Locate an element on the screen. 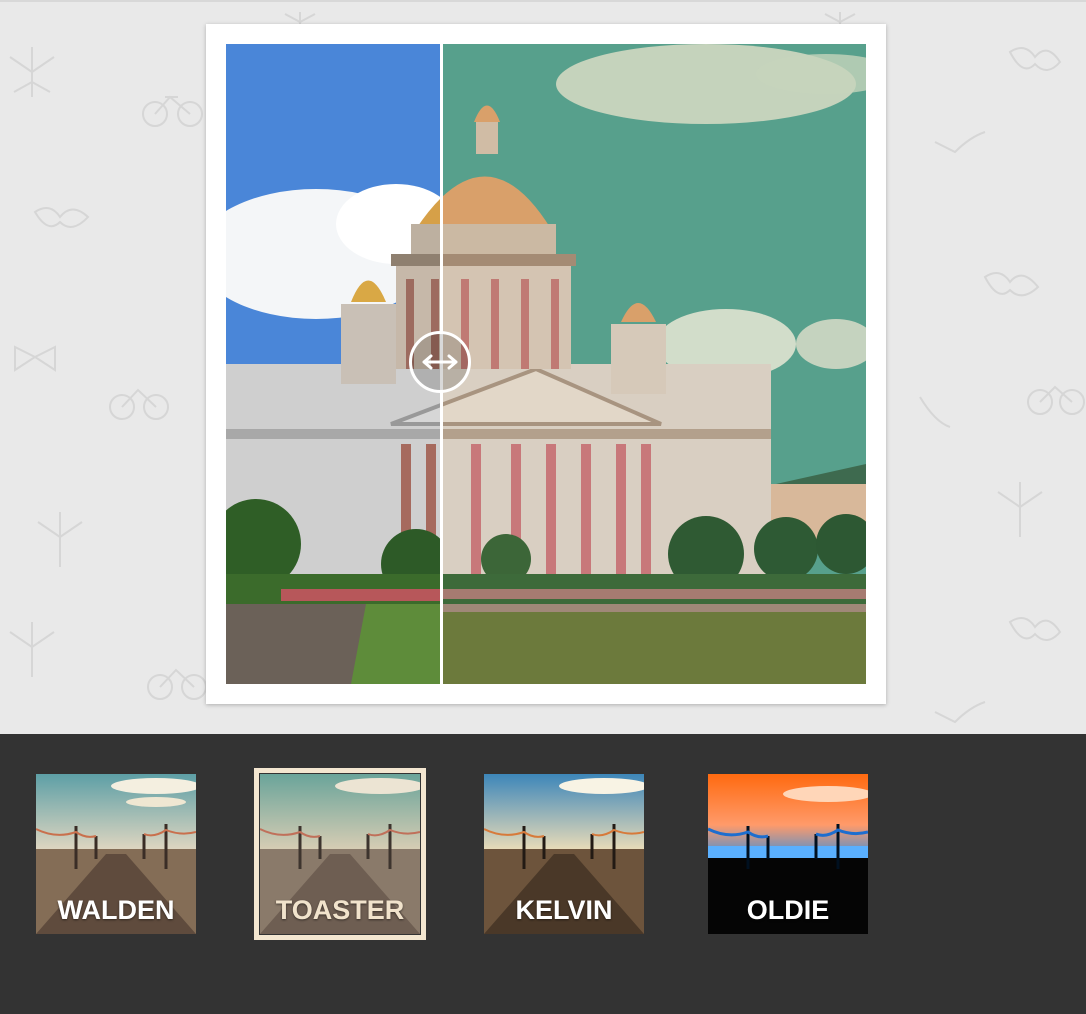 Image resolution: width=1086 pixels, height=1014 pixels. left-right-arrow-icon is located at coordinates (440, 362).